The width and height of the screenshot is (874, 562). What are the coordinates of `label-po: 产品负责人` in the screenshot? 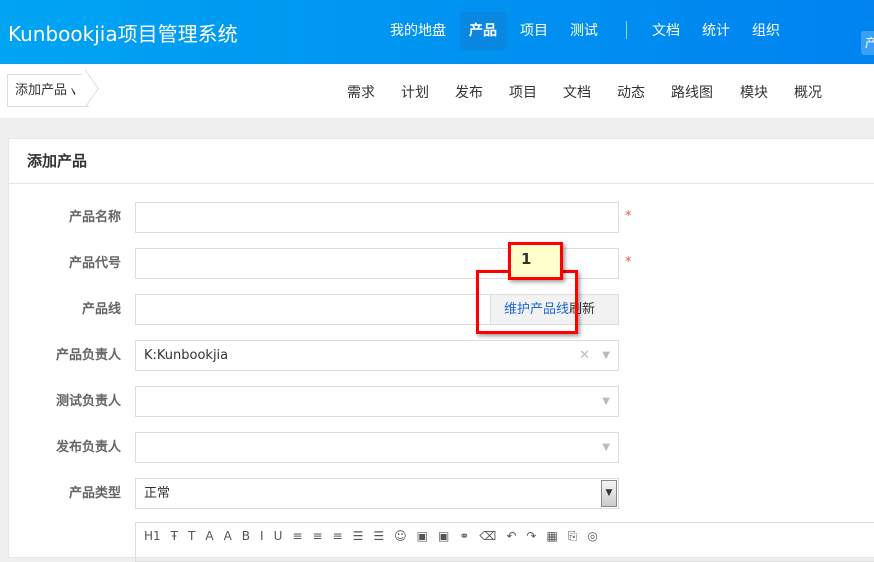 It's located at (88, 355).